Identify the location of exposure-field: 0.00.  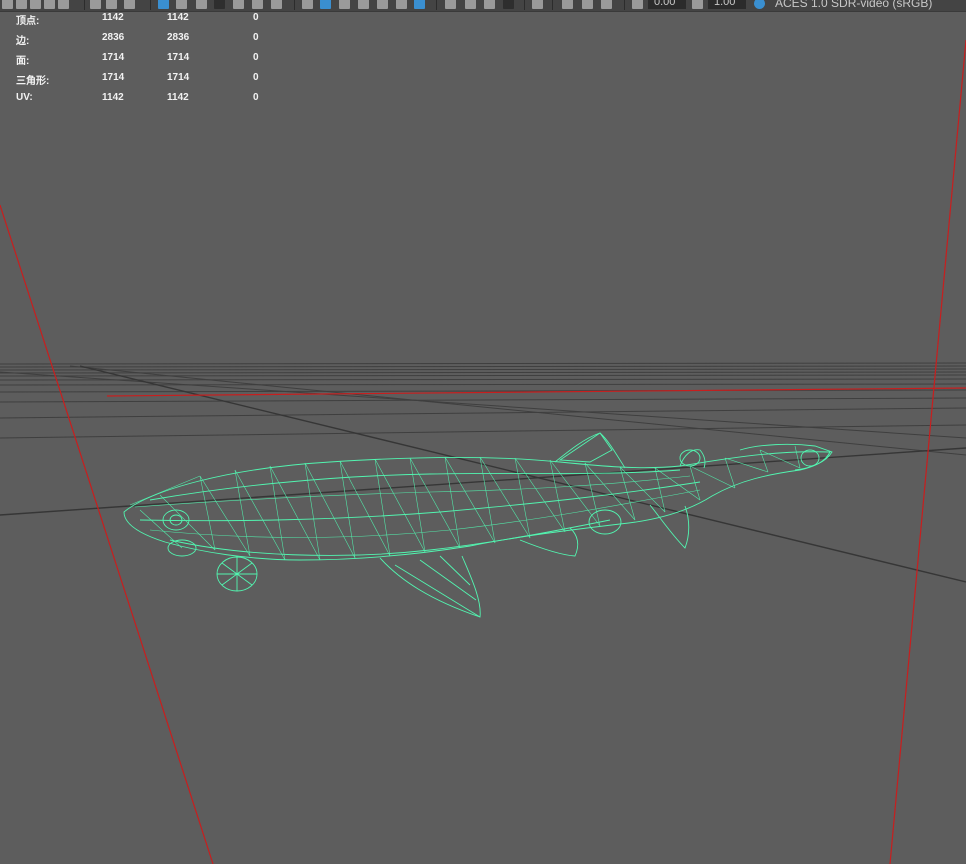
(667, 4).